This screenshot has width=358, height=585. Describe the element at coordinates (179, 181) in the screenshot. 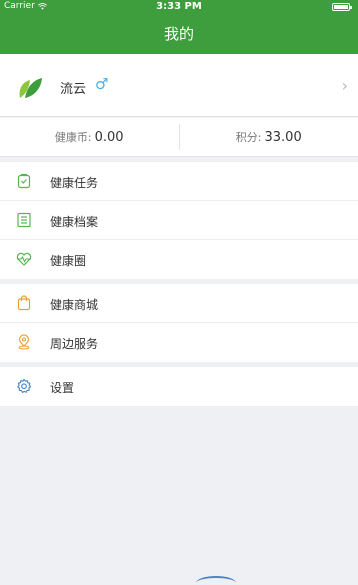

I see `menu-item-health-task: 健康任务` at that location.